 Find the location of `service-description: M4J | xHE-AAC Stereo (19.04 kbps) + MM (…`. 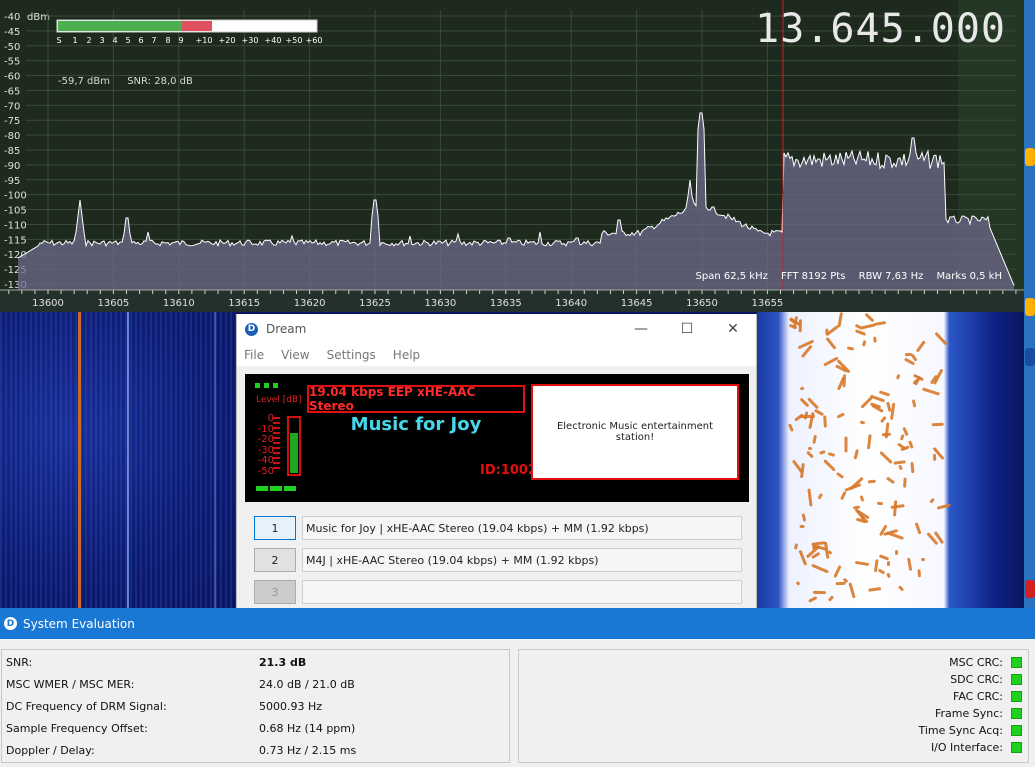

service-description: M4J | xHE-AAC Stereo (19.04 kbps) + MM (… is located at coordinates (522, 560).